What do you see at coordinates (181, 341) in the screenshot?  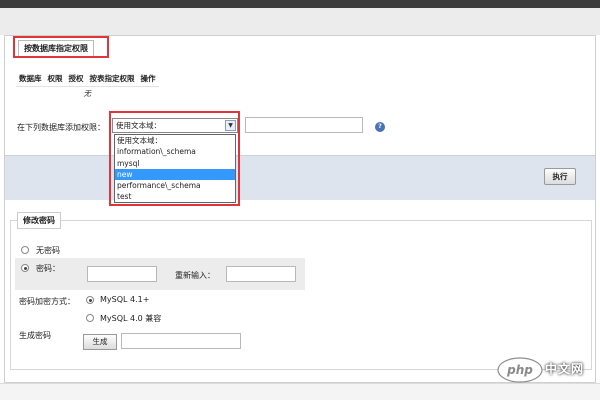 I see `generated-password-field` at bounding box center [181, 341].